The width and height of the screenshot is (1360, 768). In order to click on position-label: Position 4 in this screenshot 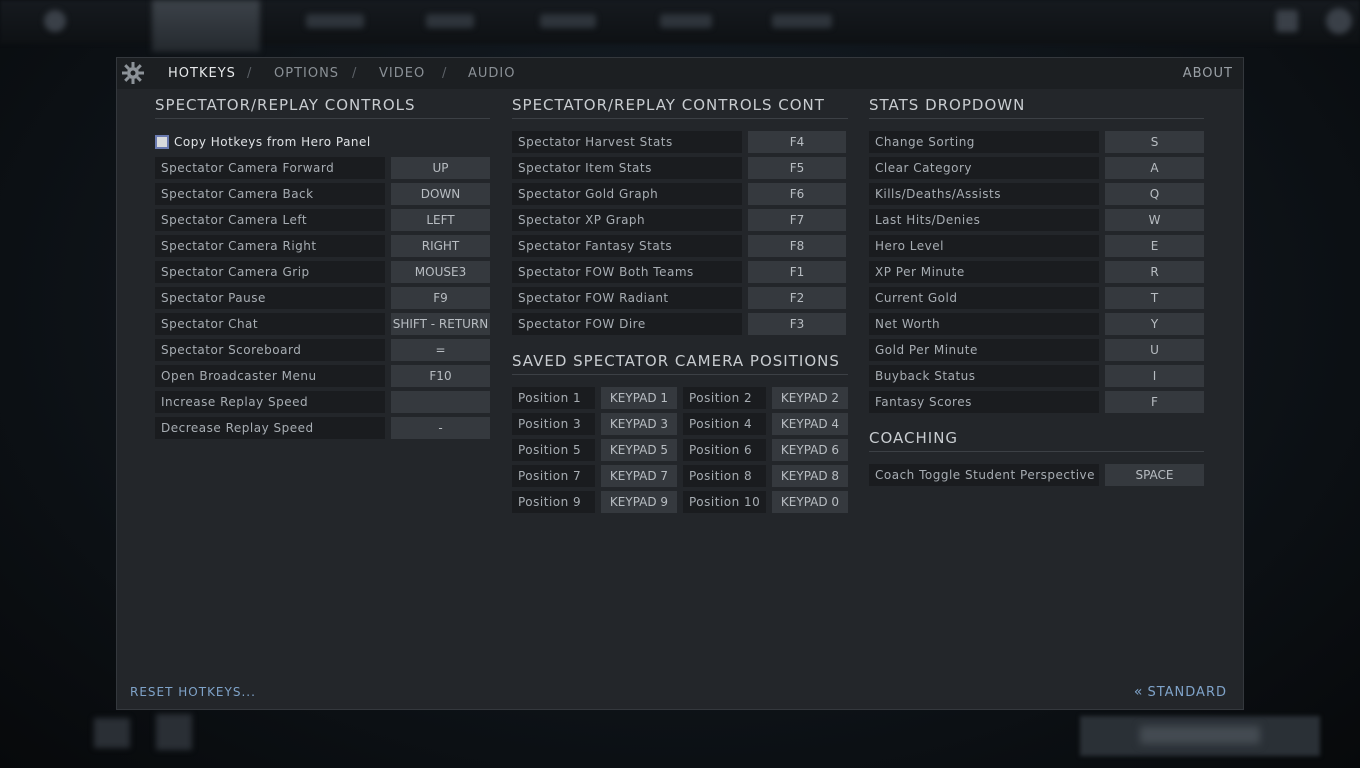, I will do `click(724, 424)`.